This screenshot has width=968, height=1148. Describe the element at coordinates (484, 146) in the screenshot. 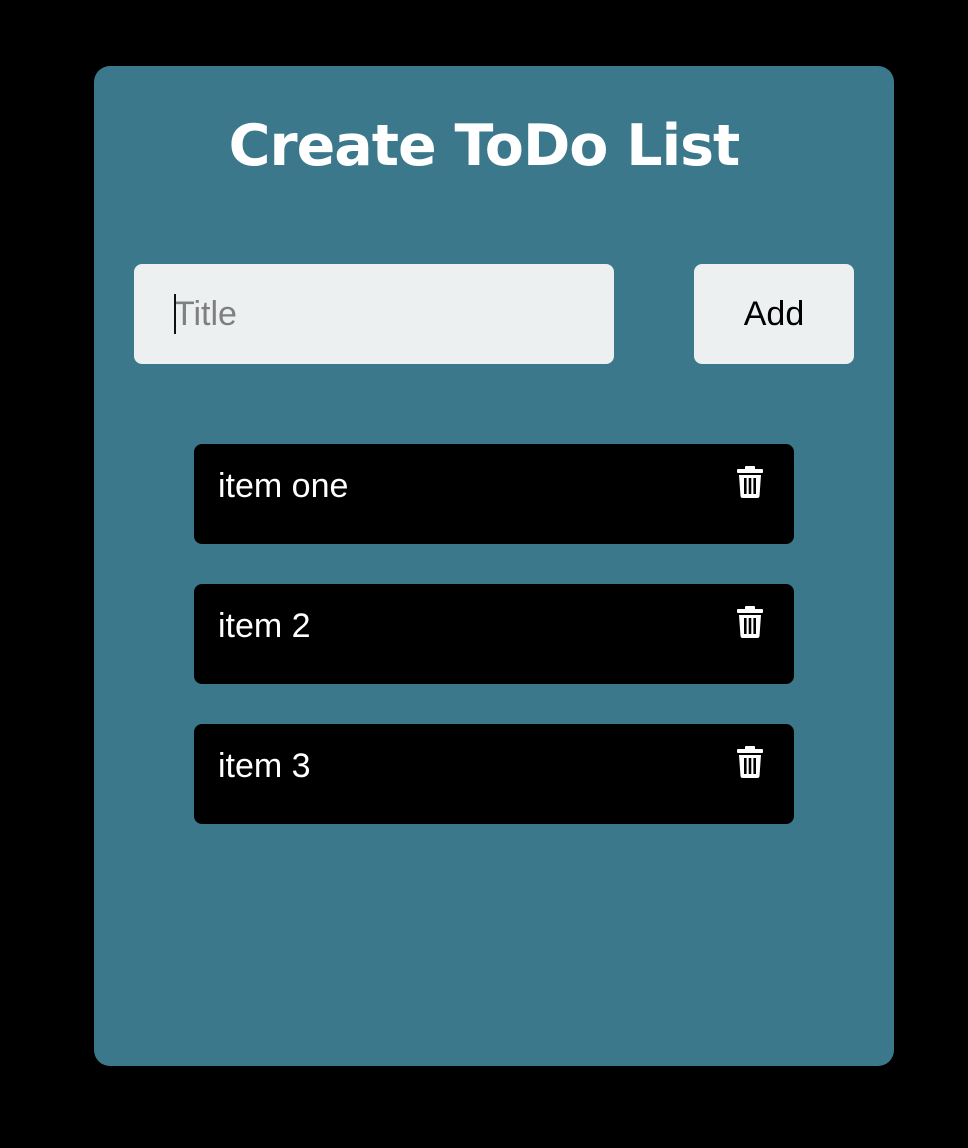

I see `page-title: Create ToDo List` at that location.